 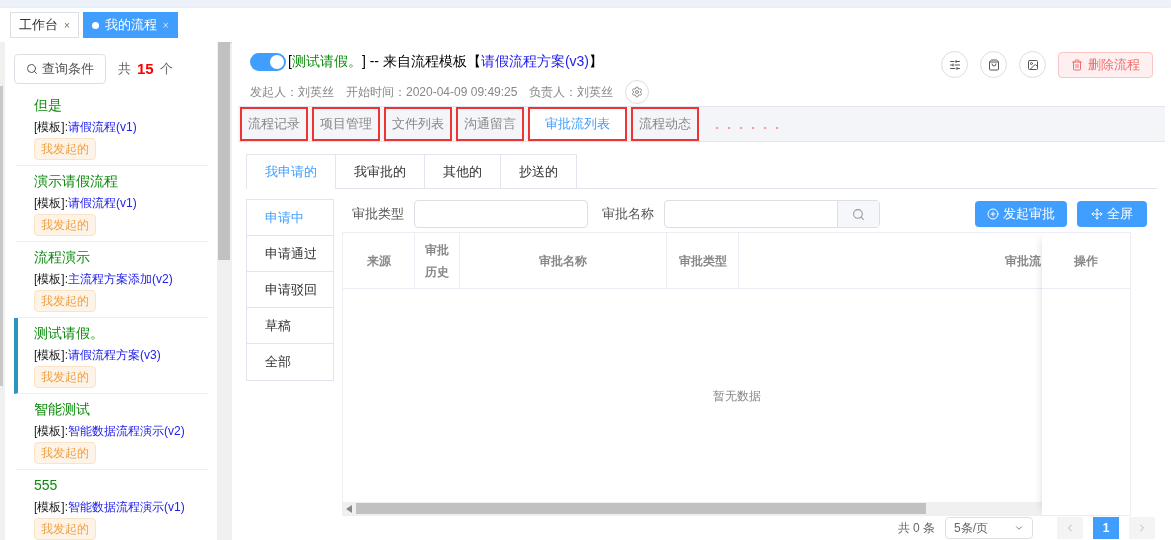 I want to click on status-menu-item: 草稿, so click(x=290, y=326).